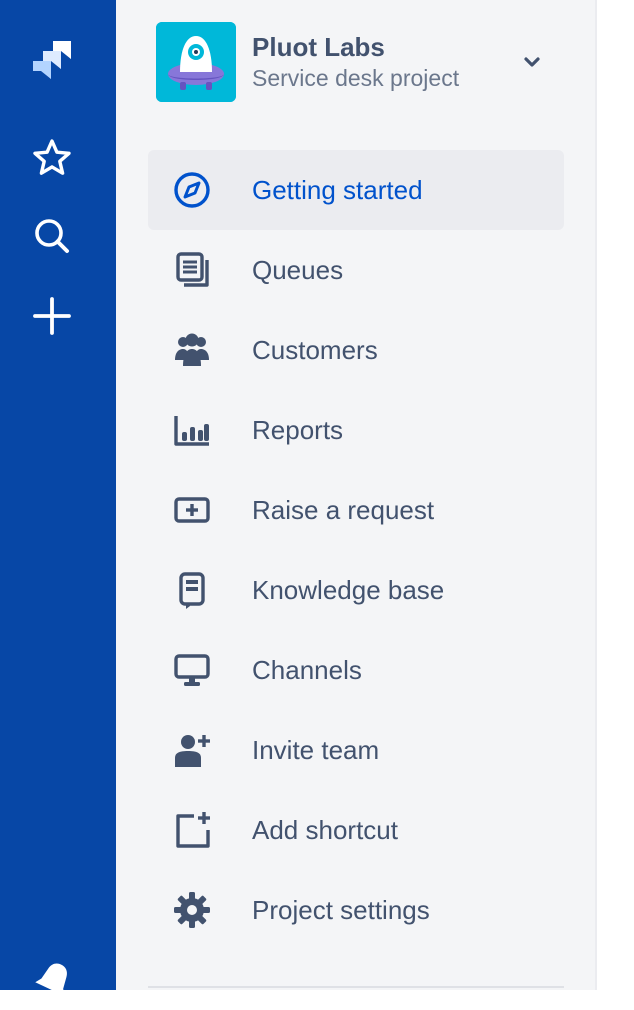 The width and height of the screenshot is (634, 1010). Describe the element at coordinates (341, 910) in the screenshot. I see `nav-item-label: Project settings` at that location.